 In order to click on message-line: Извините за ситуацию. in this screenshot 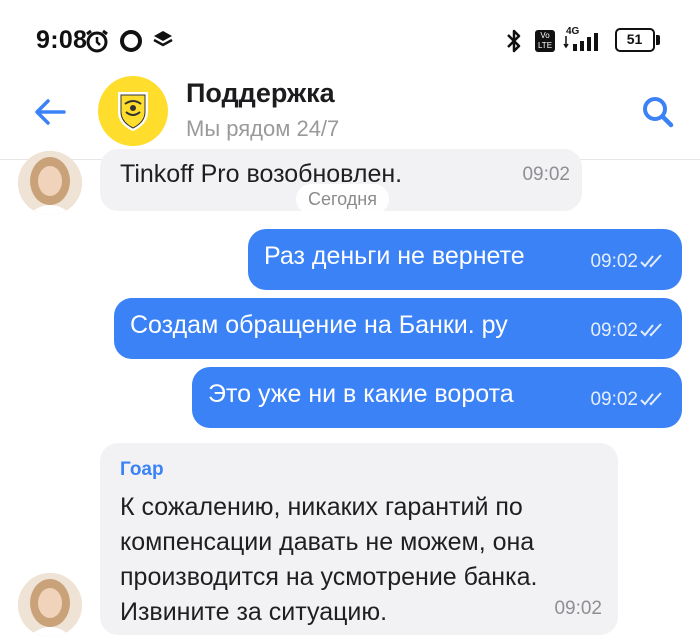, I will do `click(254, 612)`.